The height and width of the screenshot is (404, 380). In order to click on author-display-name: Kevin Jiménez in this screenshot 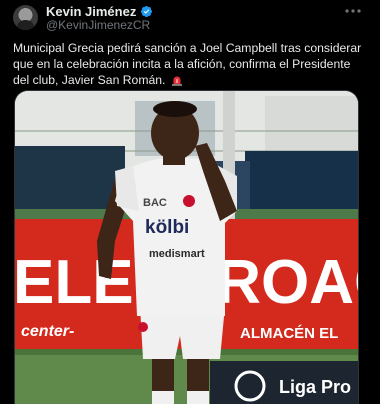, I will do `click(91, 11)`.